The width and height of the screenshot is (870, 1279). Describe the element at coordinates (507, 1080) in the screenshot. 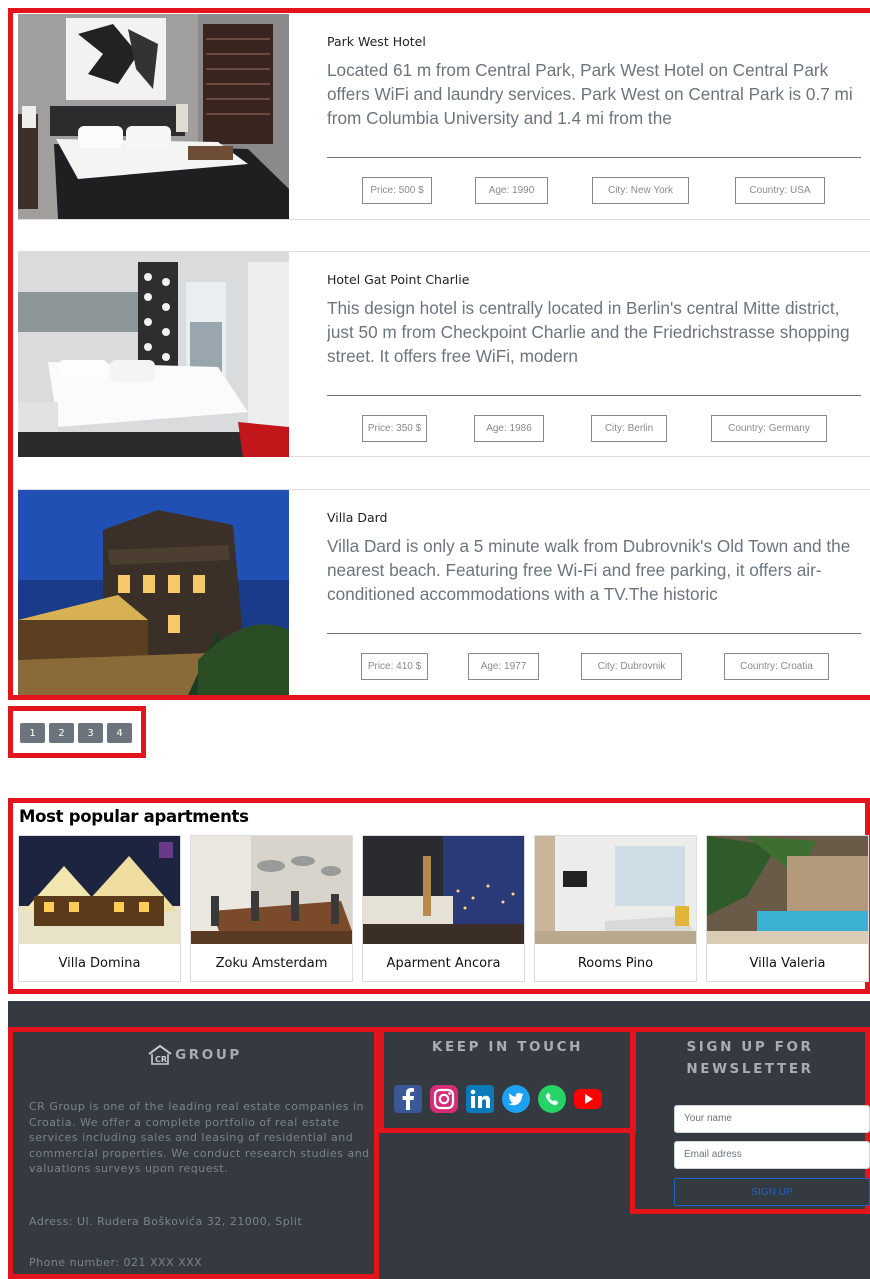

I see `footer-keep-in-touch: KEEP IN TOUCH` at that location.